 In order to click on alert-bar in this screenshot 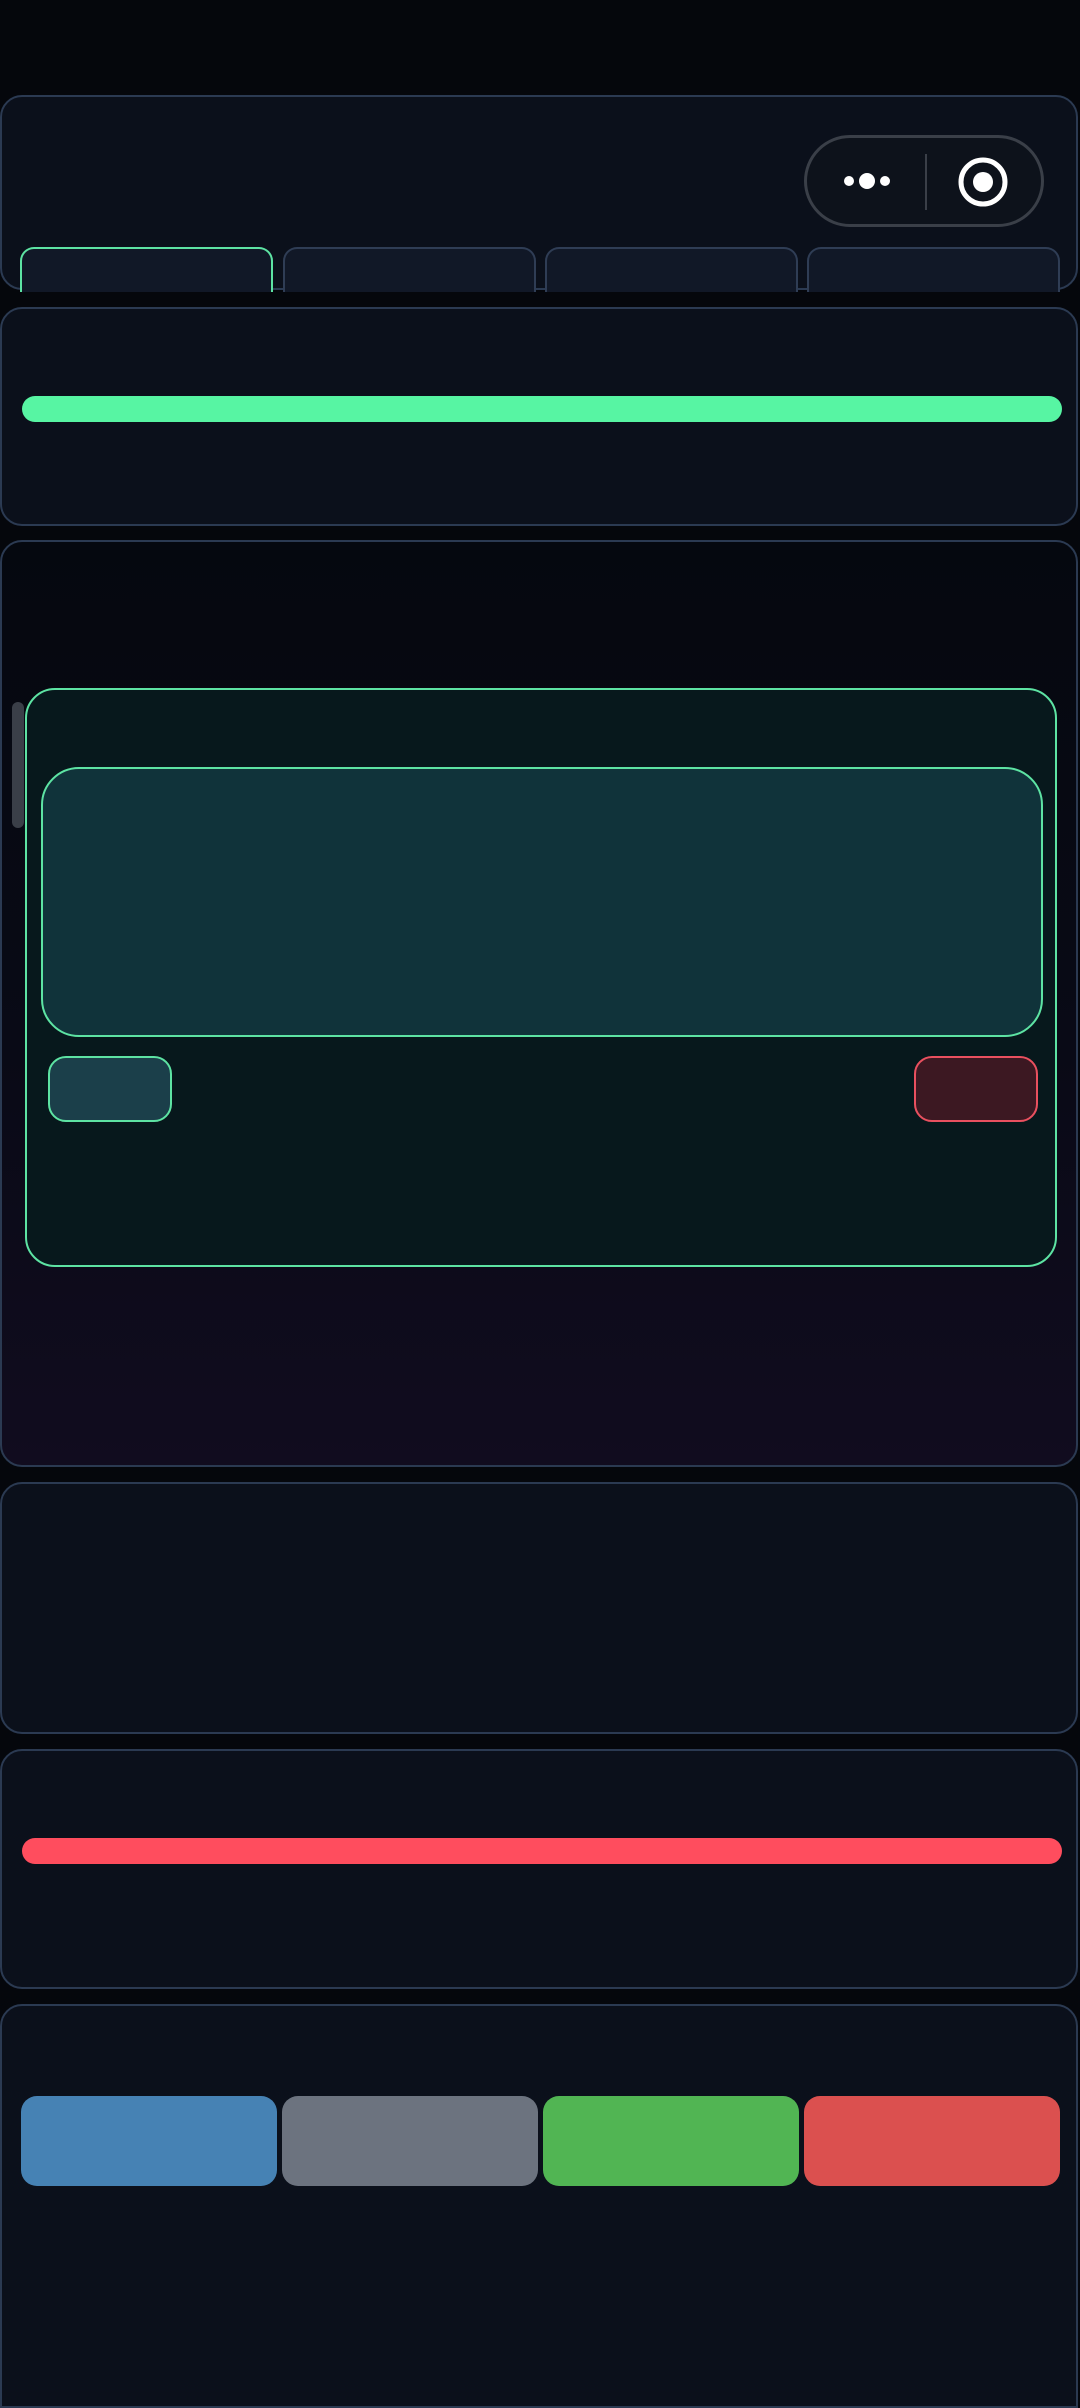, I will do `click(542, 1851)`.